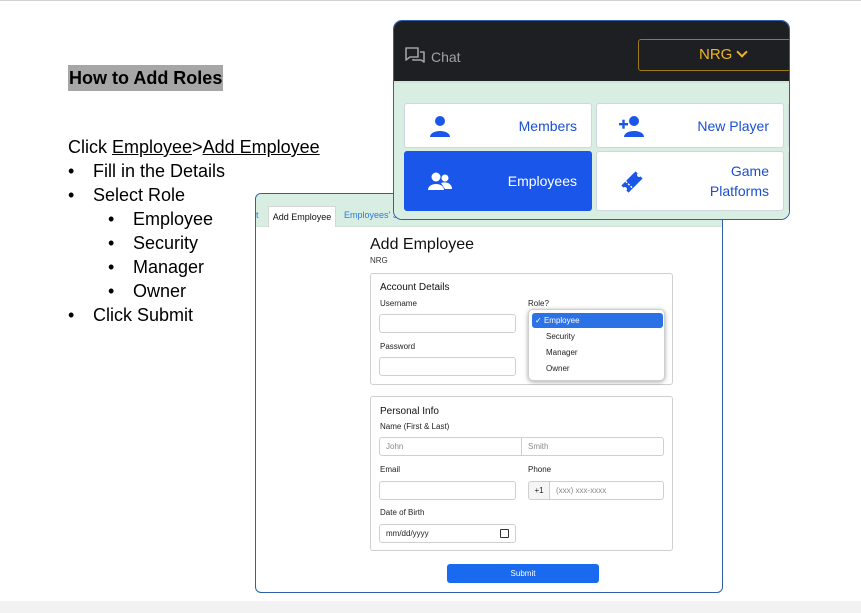 The image size is (861, 613). What do you see at coordinates (739, 191) in the screenshot?
I see `tile-label-line2: Platforms` at bounding box center [739, 191].